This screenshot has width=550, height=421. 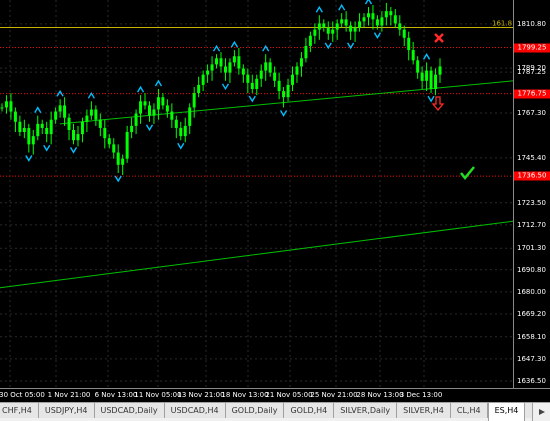 What do you see at coordinates (195, 410) in the screenshot?
I see `chart-tab: USDCAD,H4` at bounding box center [195, 410].